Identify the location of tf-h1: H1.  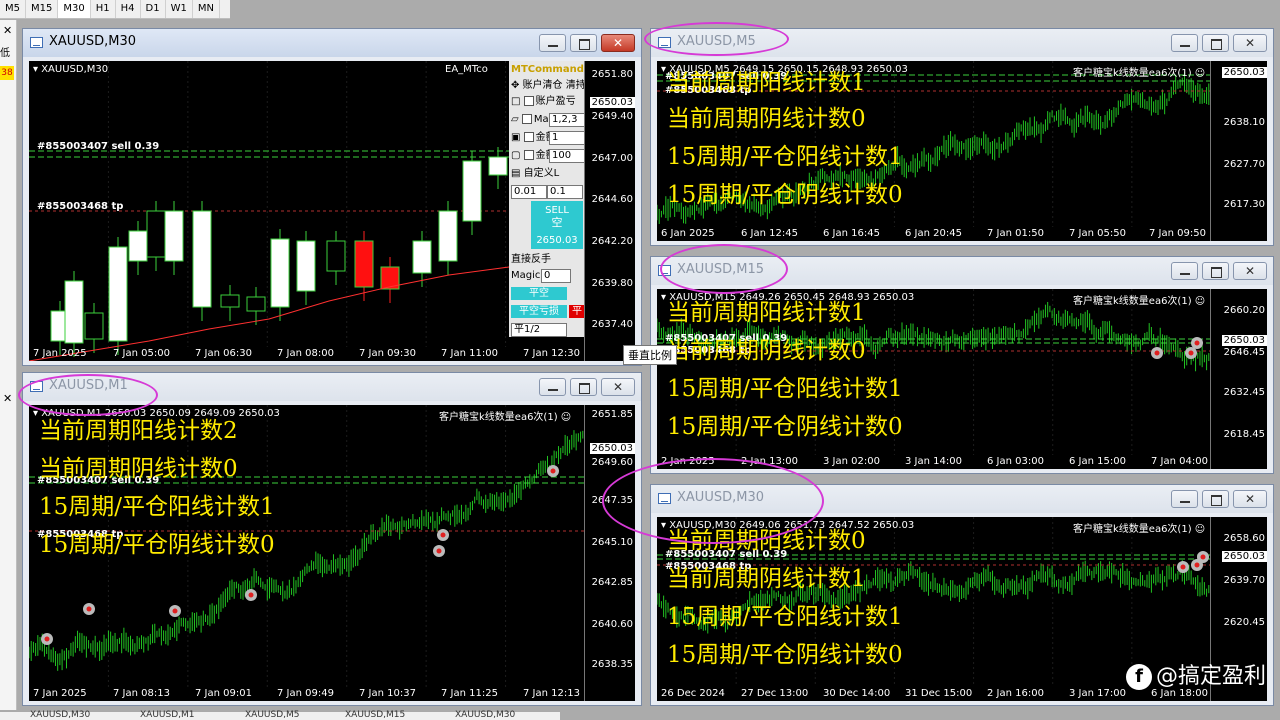
(103, 9).